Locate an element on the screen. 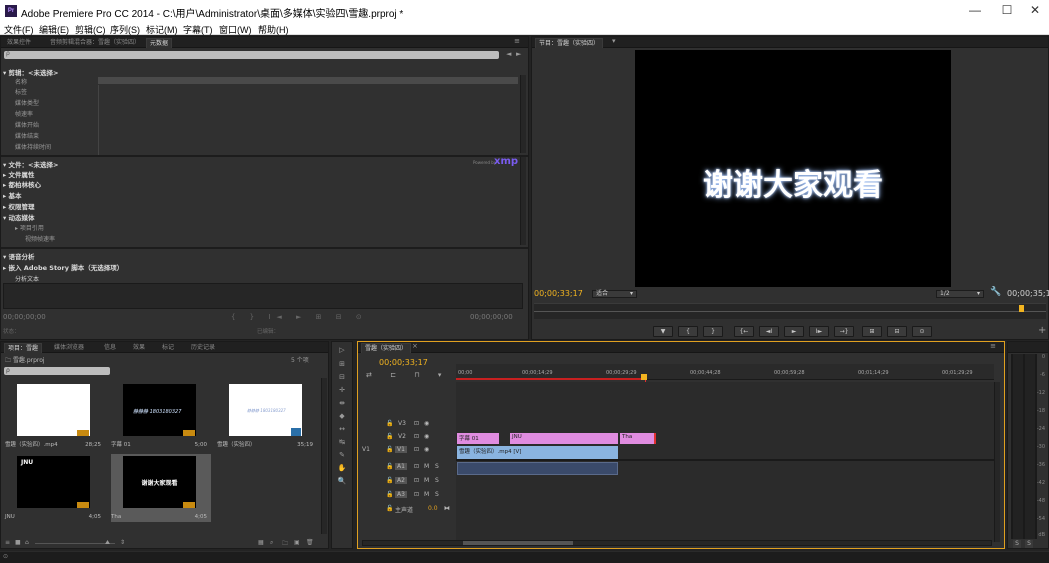  hand-tool-icon: ✋ is located at coordinates (342, 468).